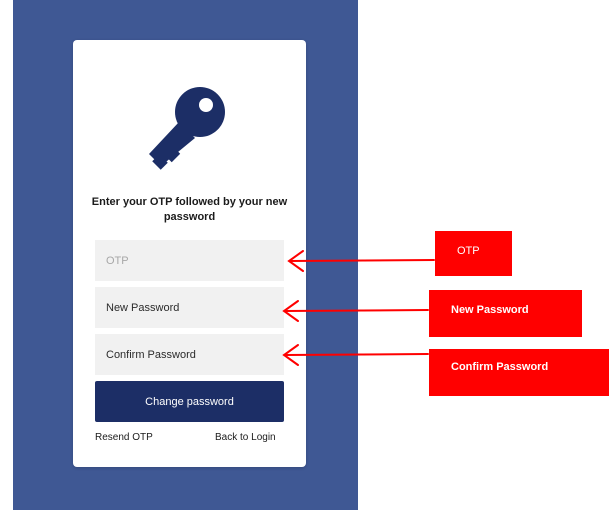  I want to click on annotation-otp-label: OTP, so click(473, 253).